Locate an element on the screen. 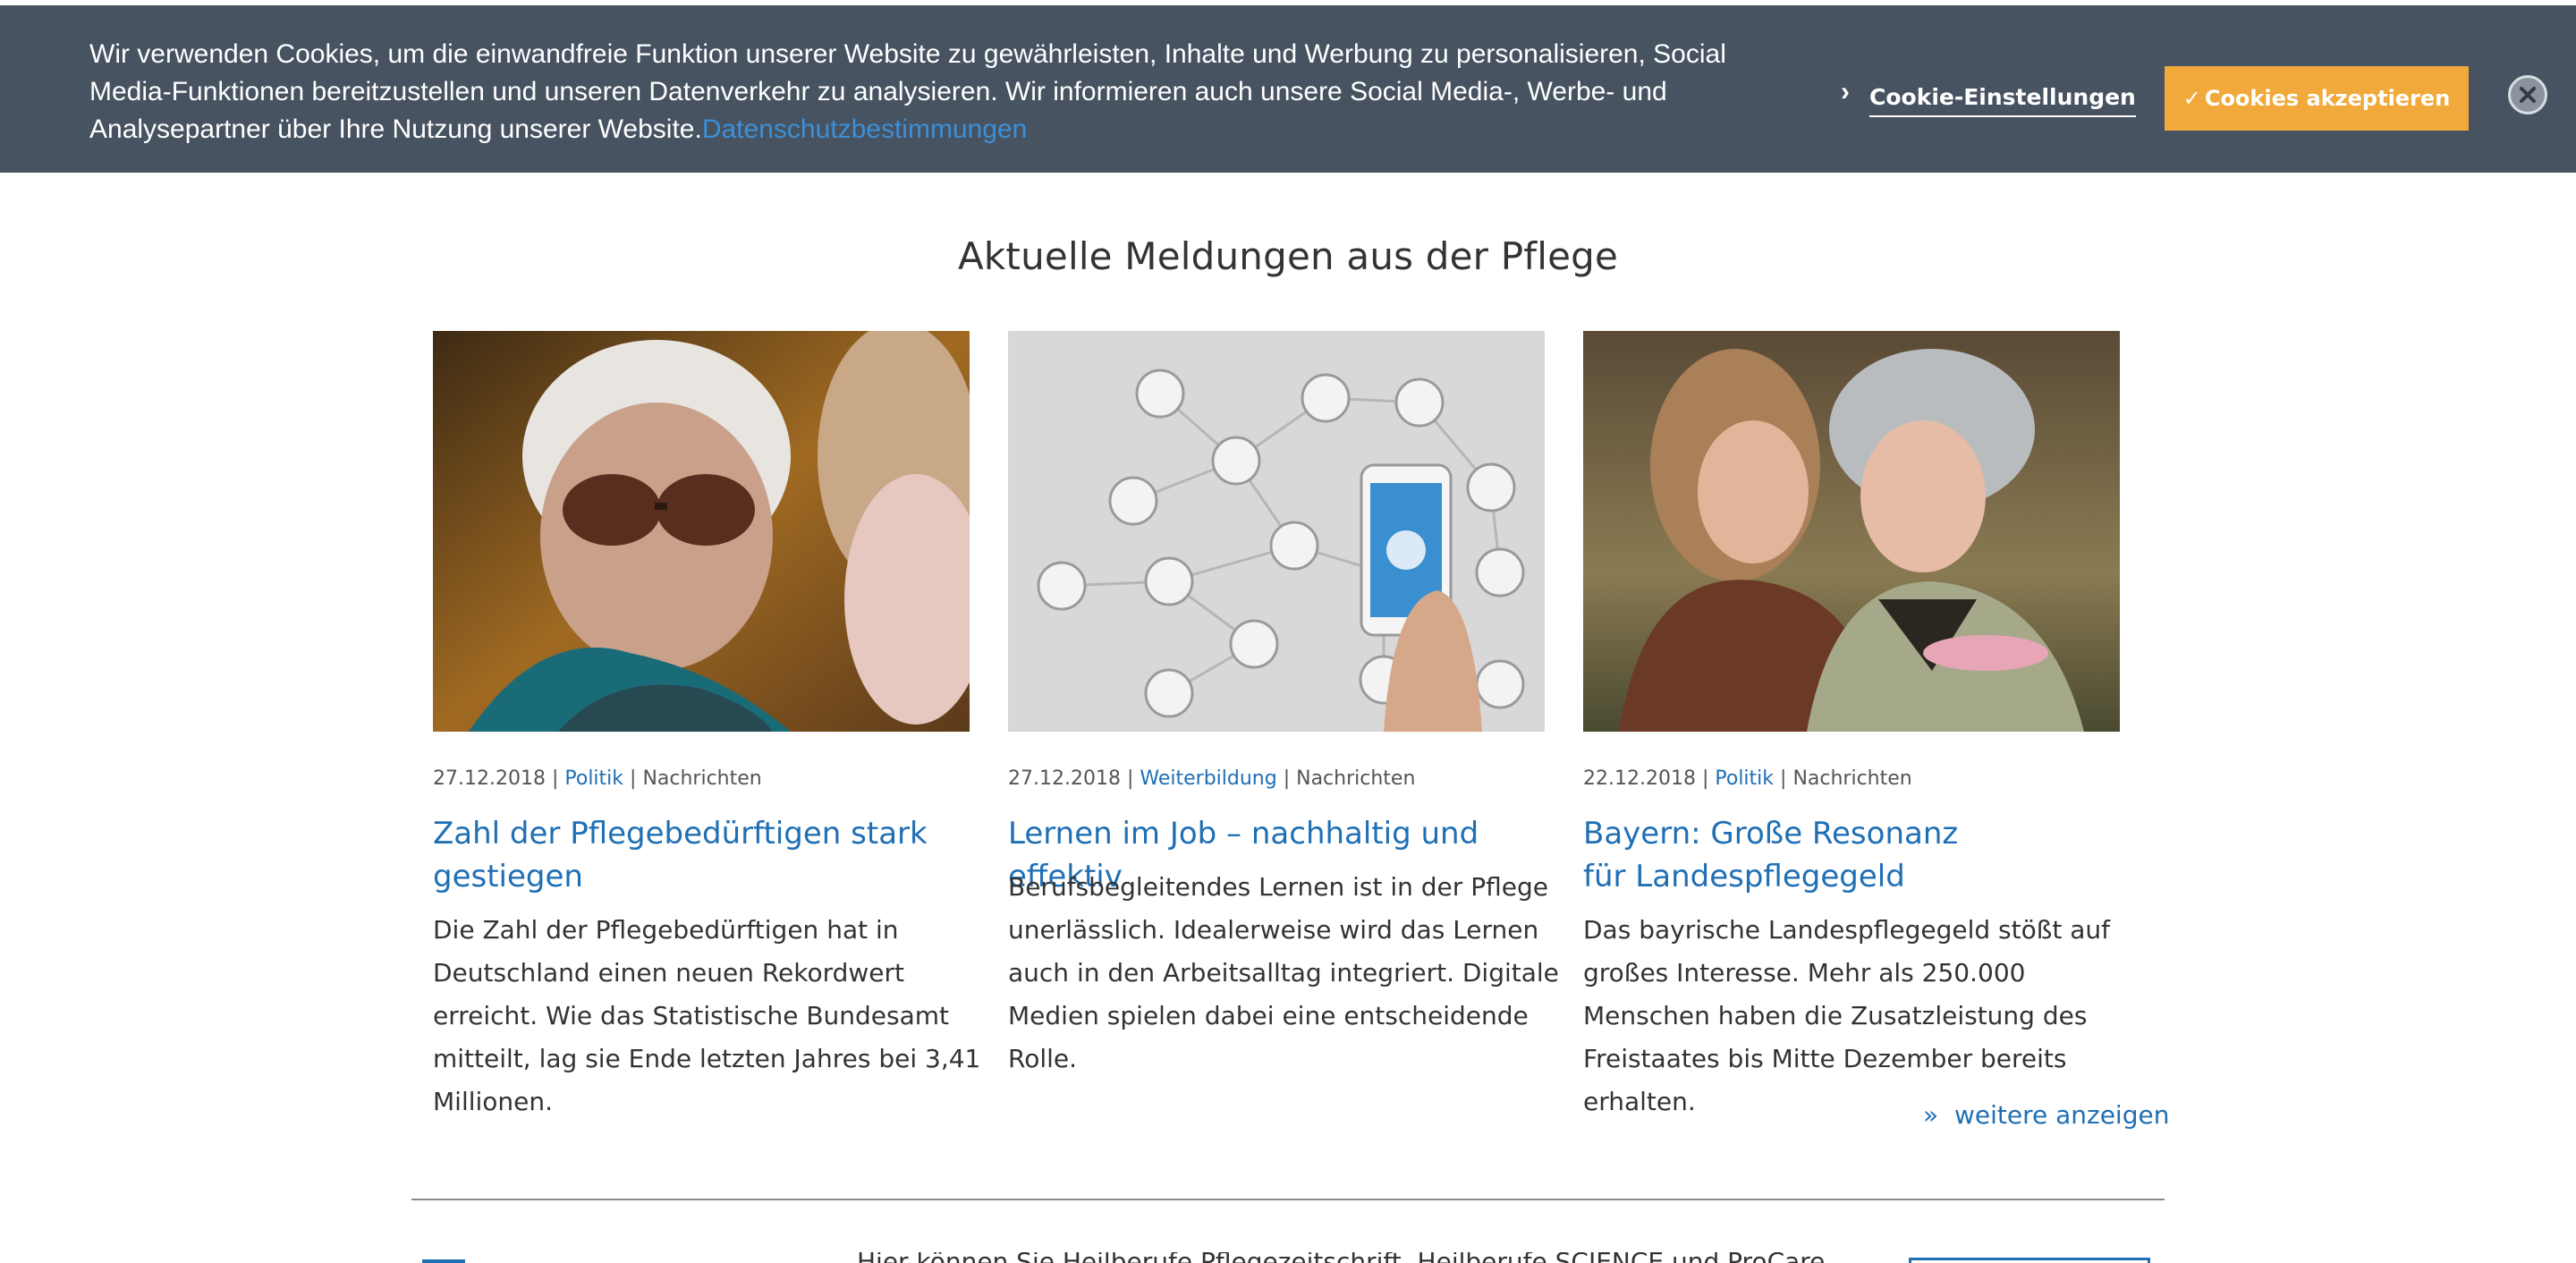  close-icon is located at coordinates (2528, 95).